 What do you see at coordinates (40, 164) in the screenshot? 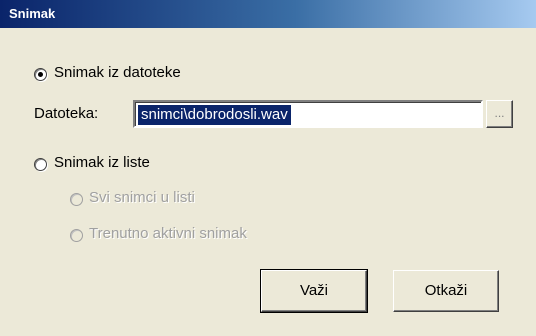
I see `radio-from-list` at bounding box center [40, 164].